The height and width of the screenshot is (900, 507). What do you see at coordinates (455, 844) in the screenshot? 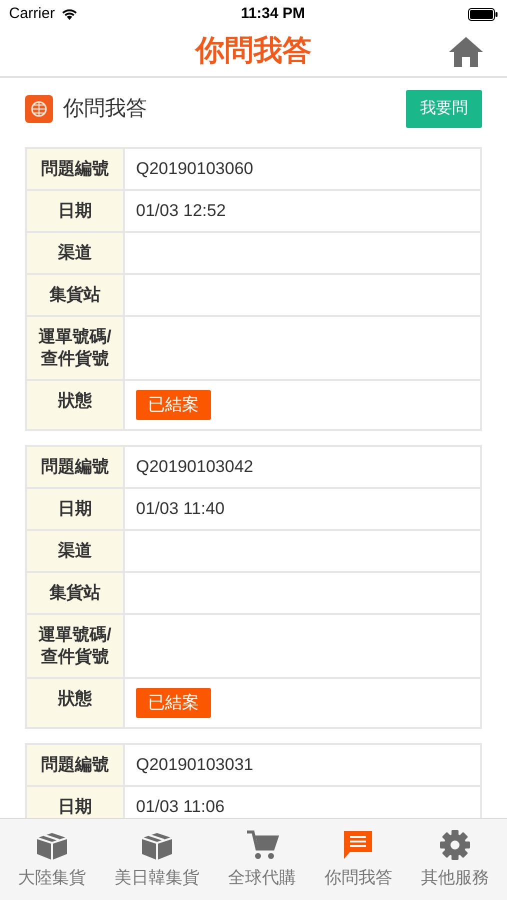
I see `settings-icon` at bounding box center [455, 844].